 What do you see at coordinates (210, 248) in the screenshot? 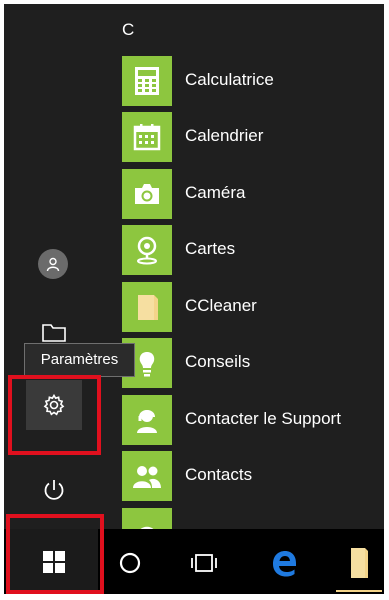
I see `app-label: Cartes` at bounding box center [210, 248].